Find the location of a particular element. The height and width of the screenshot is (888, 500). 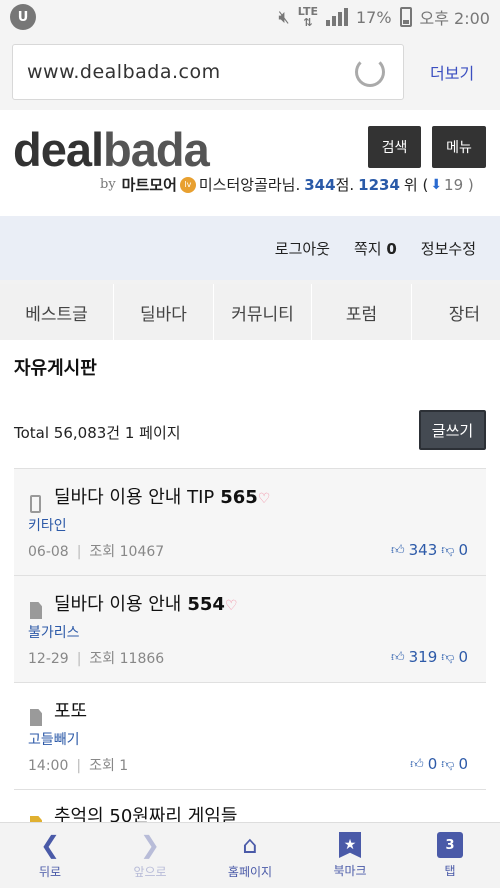

battery-icon is located at coordinates (405, 17).